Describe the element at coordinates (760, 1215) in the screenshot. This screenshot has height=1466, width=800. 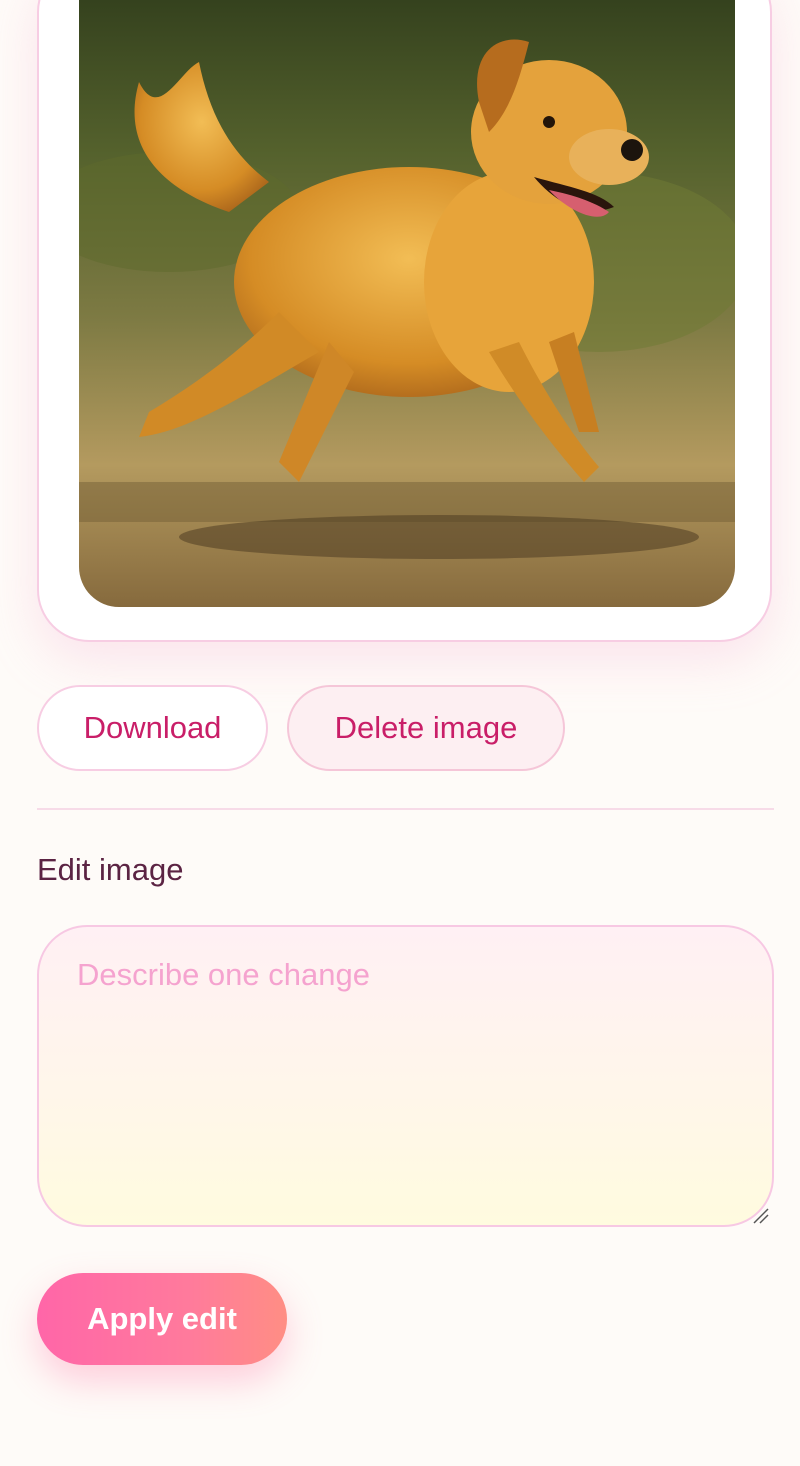
I see `resize-handle-icon` at that location.